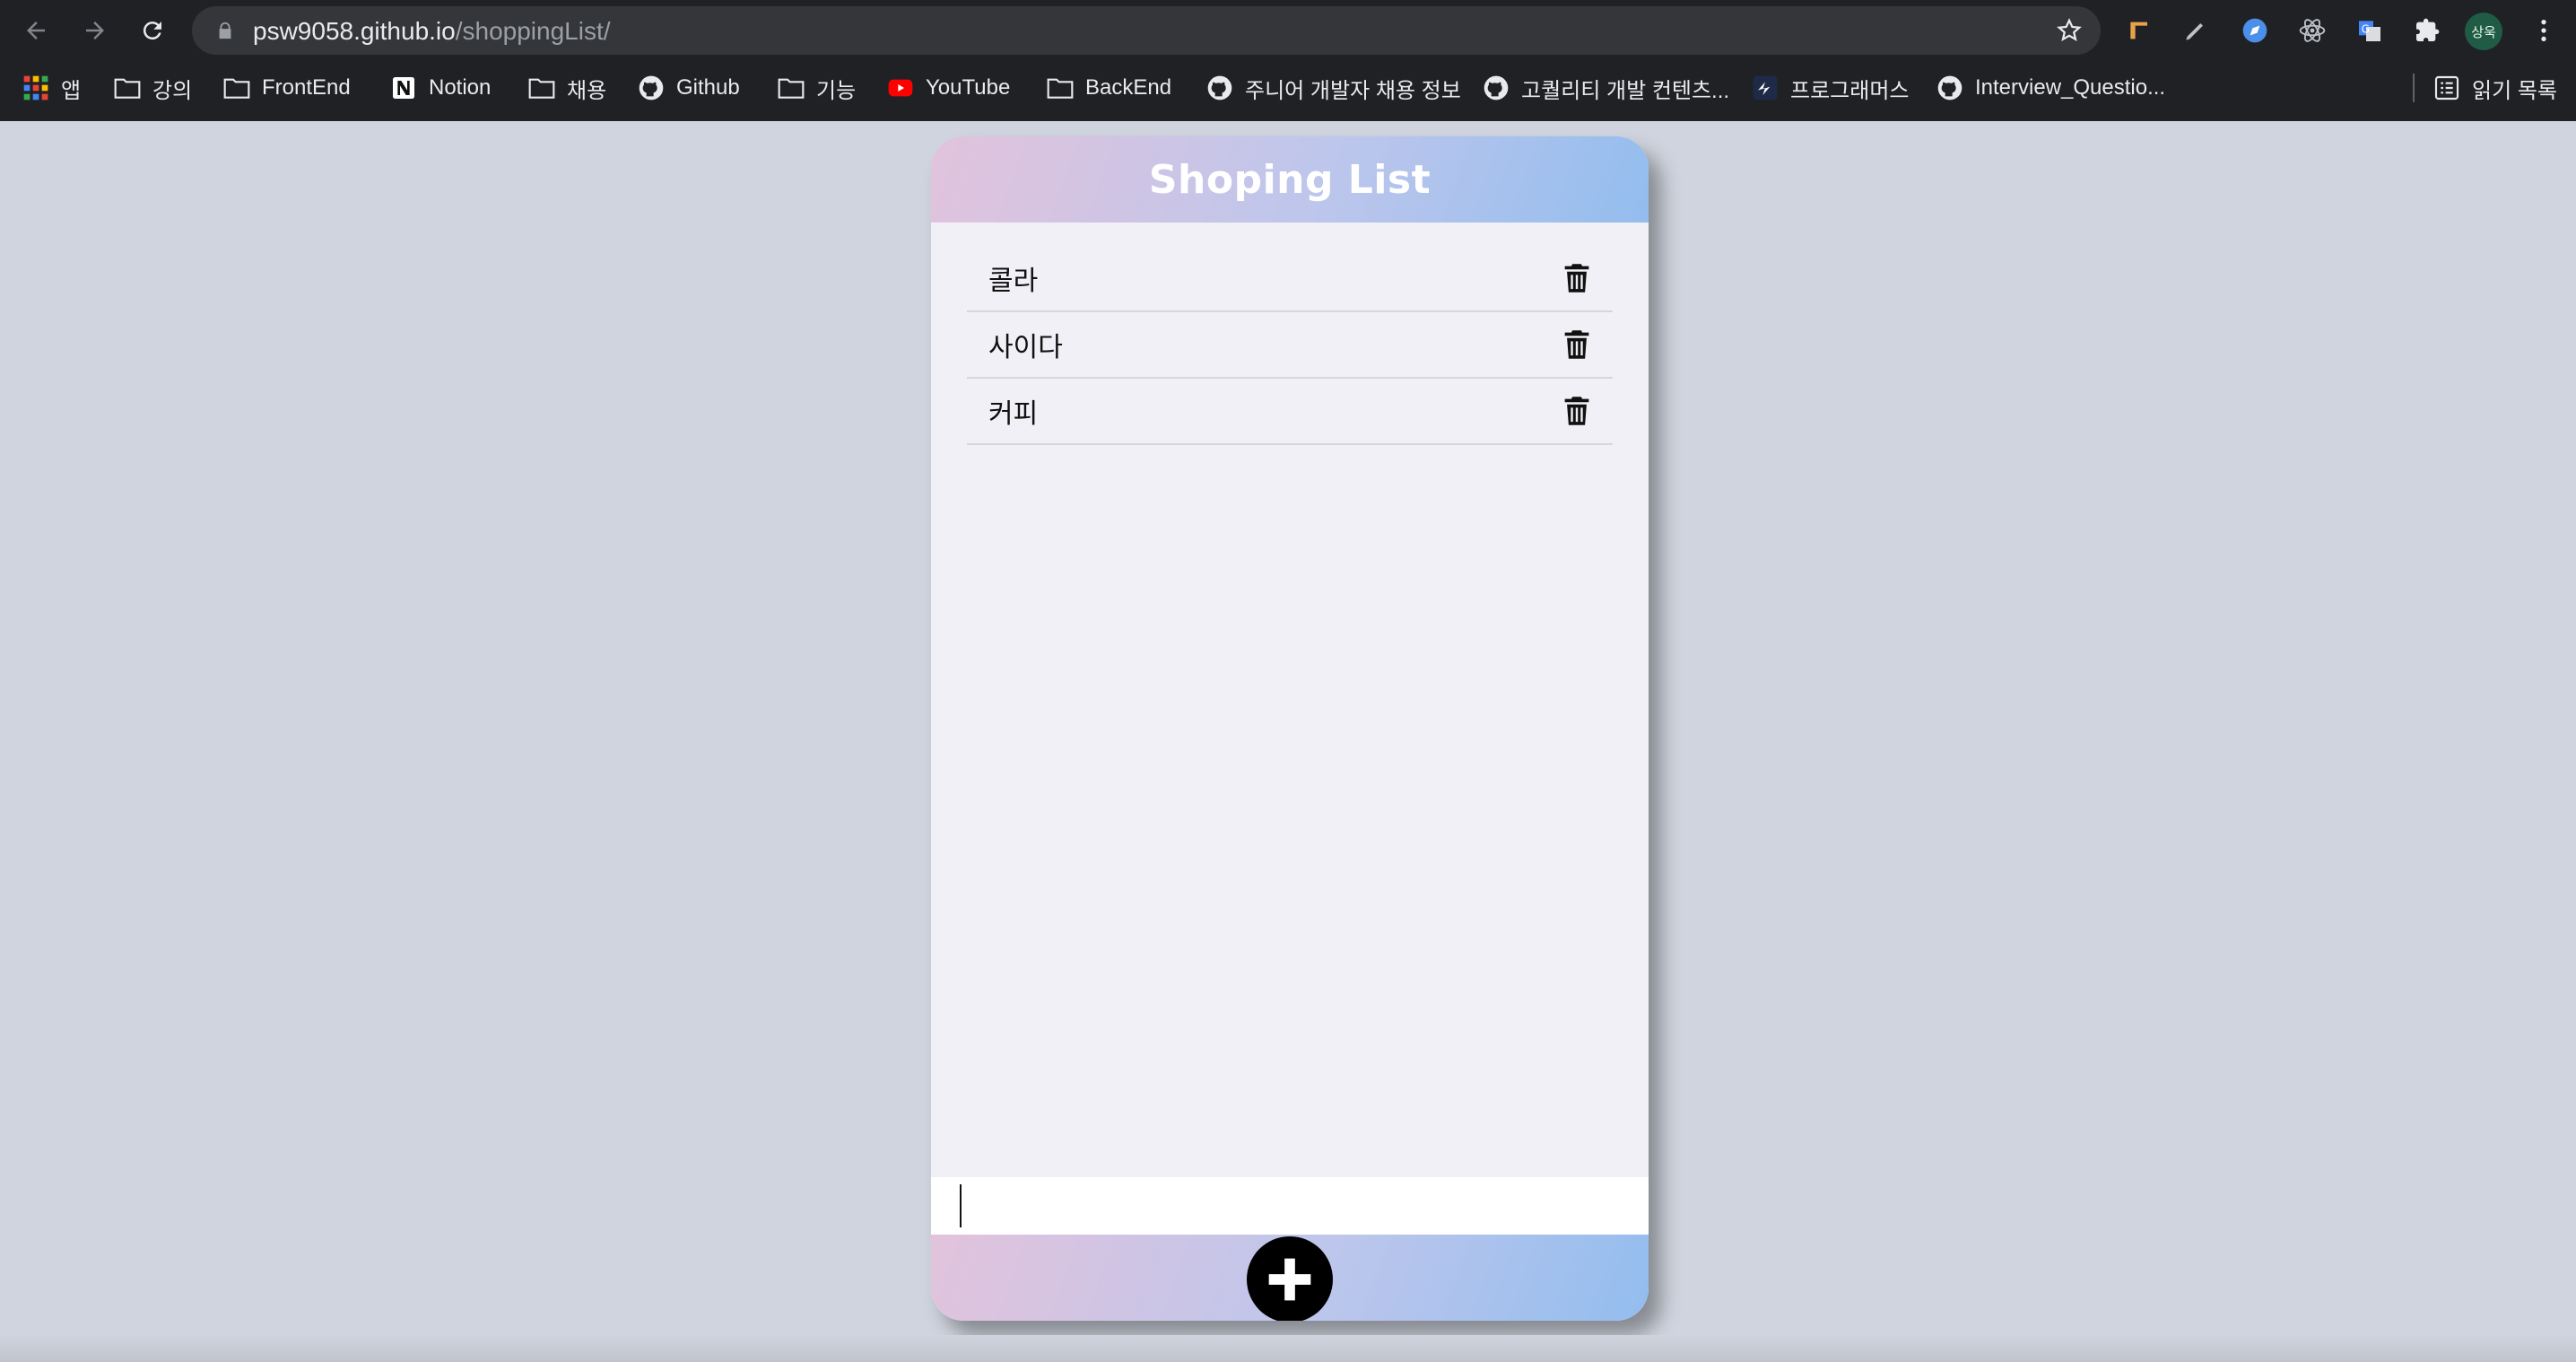 This screenshot has height=1362, width=2576. Describe the element at coordinates (2514, 90) in the screenshot. I see `reading-list-label: 읽기 목록` at that location.